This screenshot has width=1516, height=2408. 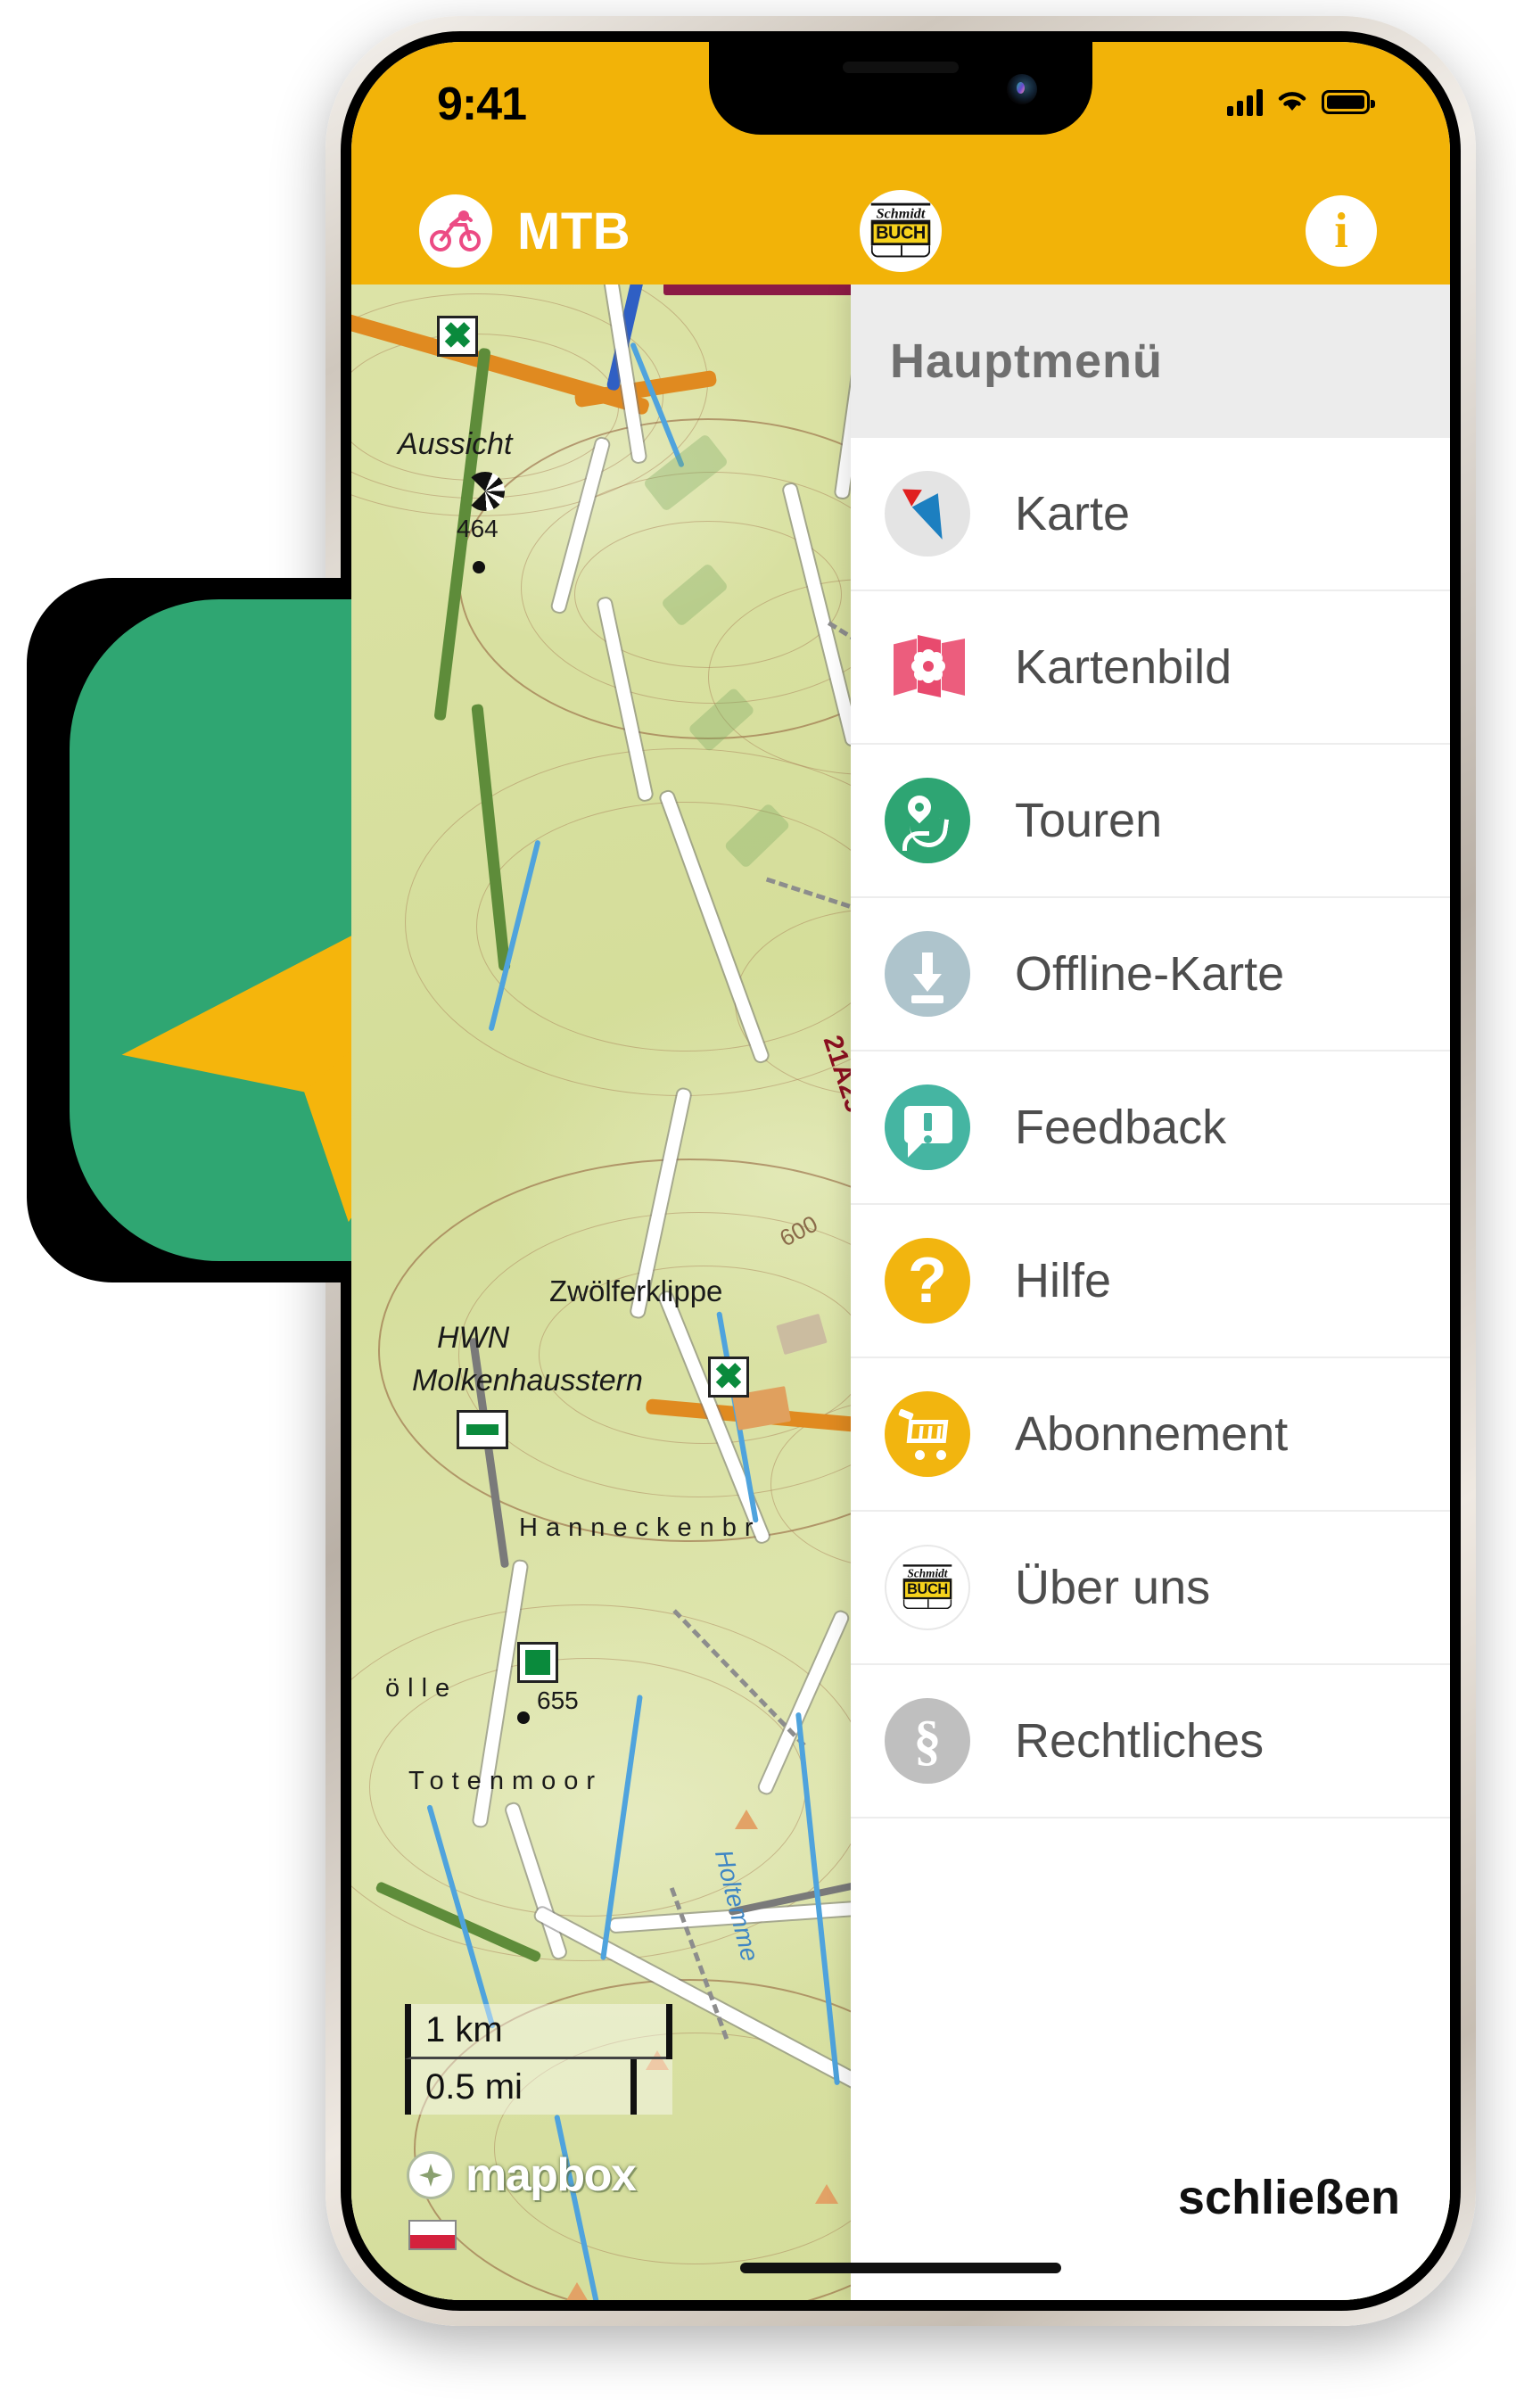 I want to click on map-marker-bar, so click(x=482, y=1429).